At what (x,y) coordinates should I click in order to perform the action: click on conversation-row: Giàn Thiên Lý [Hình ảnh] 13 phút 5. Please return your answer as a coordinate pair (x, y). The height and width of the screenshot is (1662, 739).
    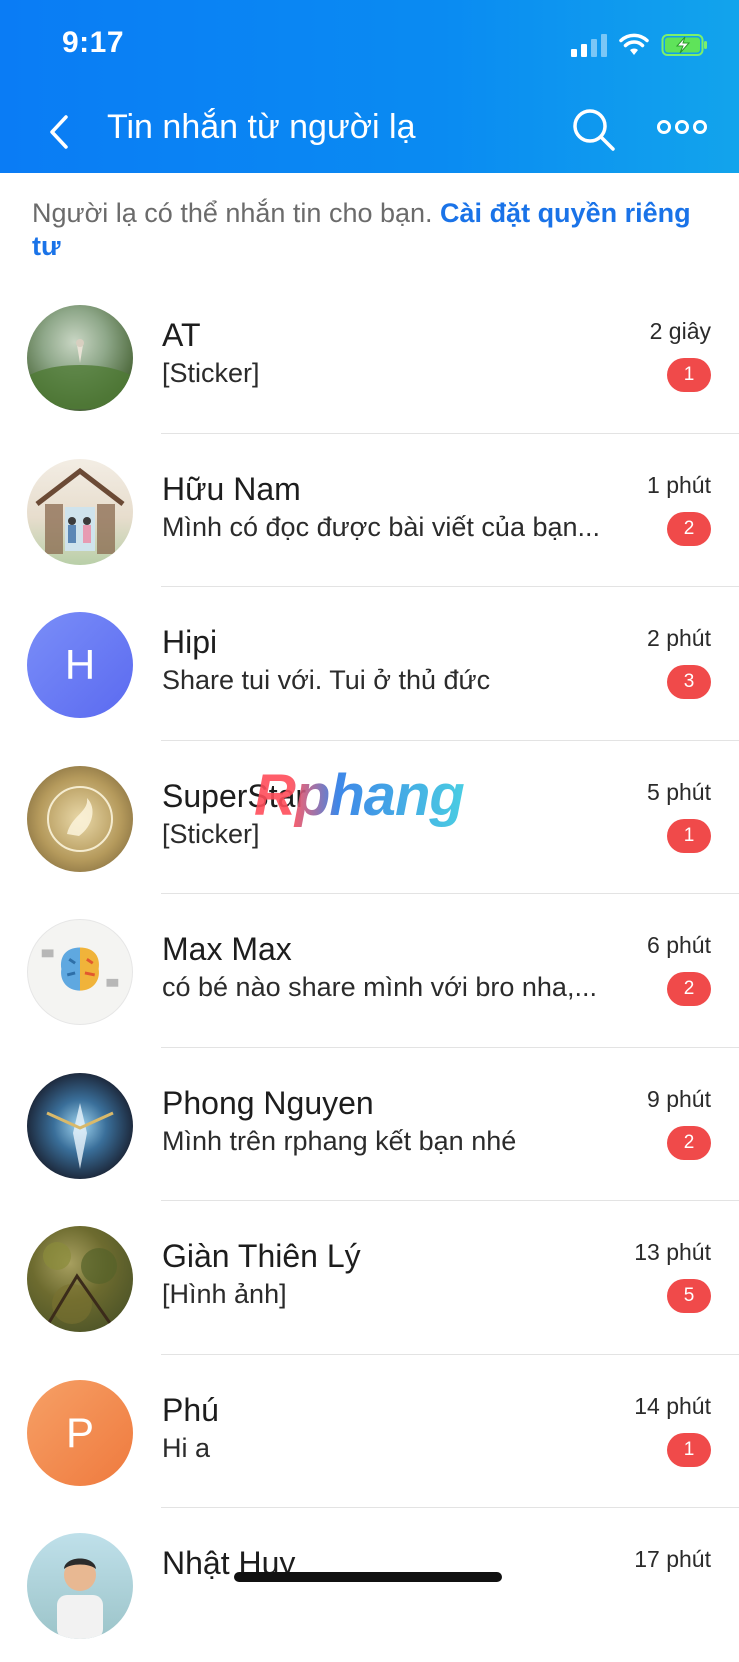
    Looking at the image, I should click on (369, 1278).